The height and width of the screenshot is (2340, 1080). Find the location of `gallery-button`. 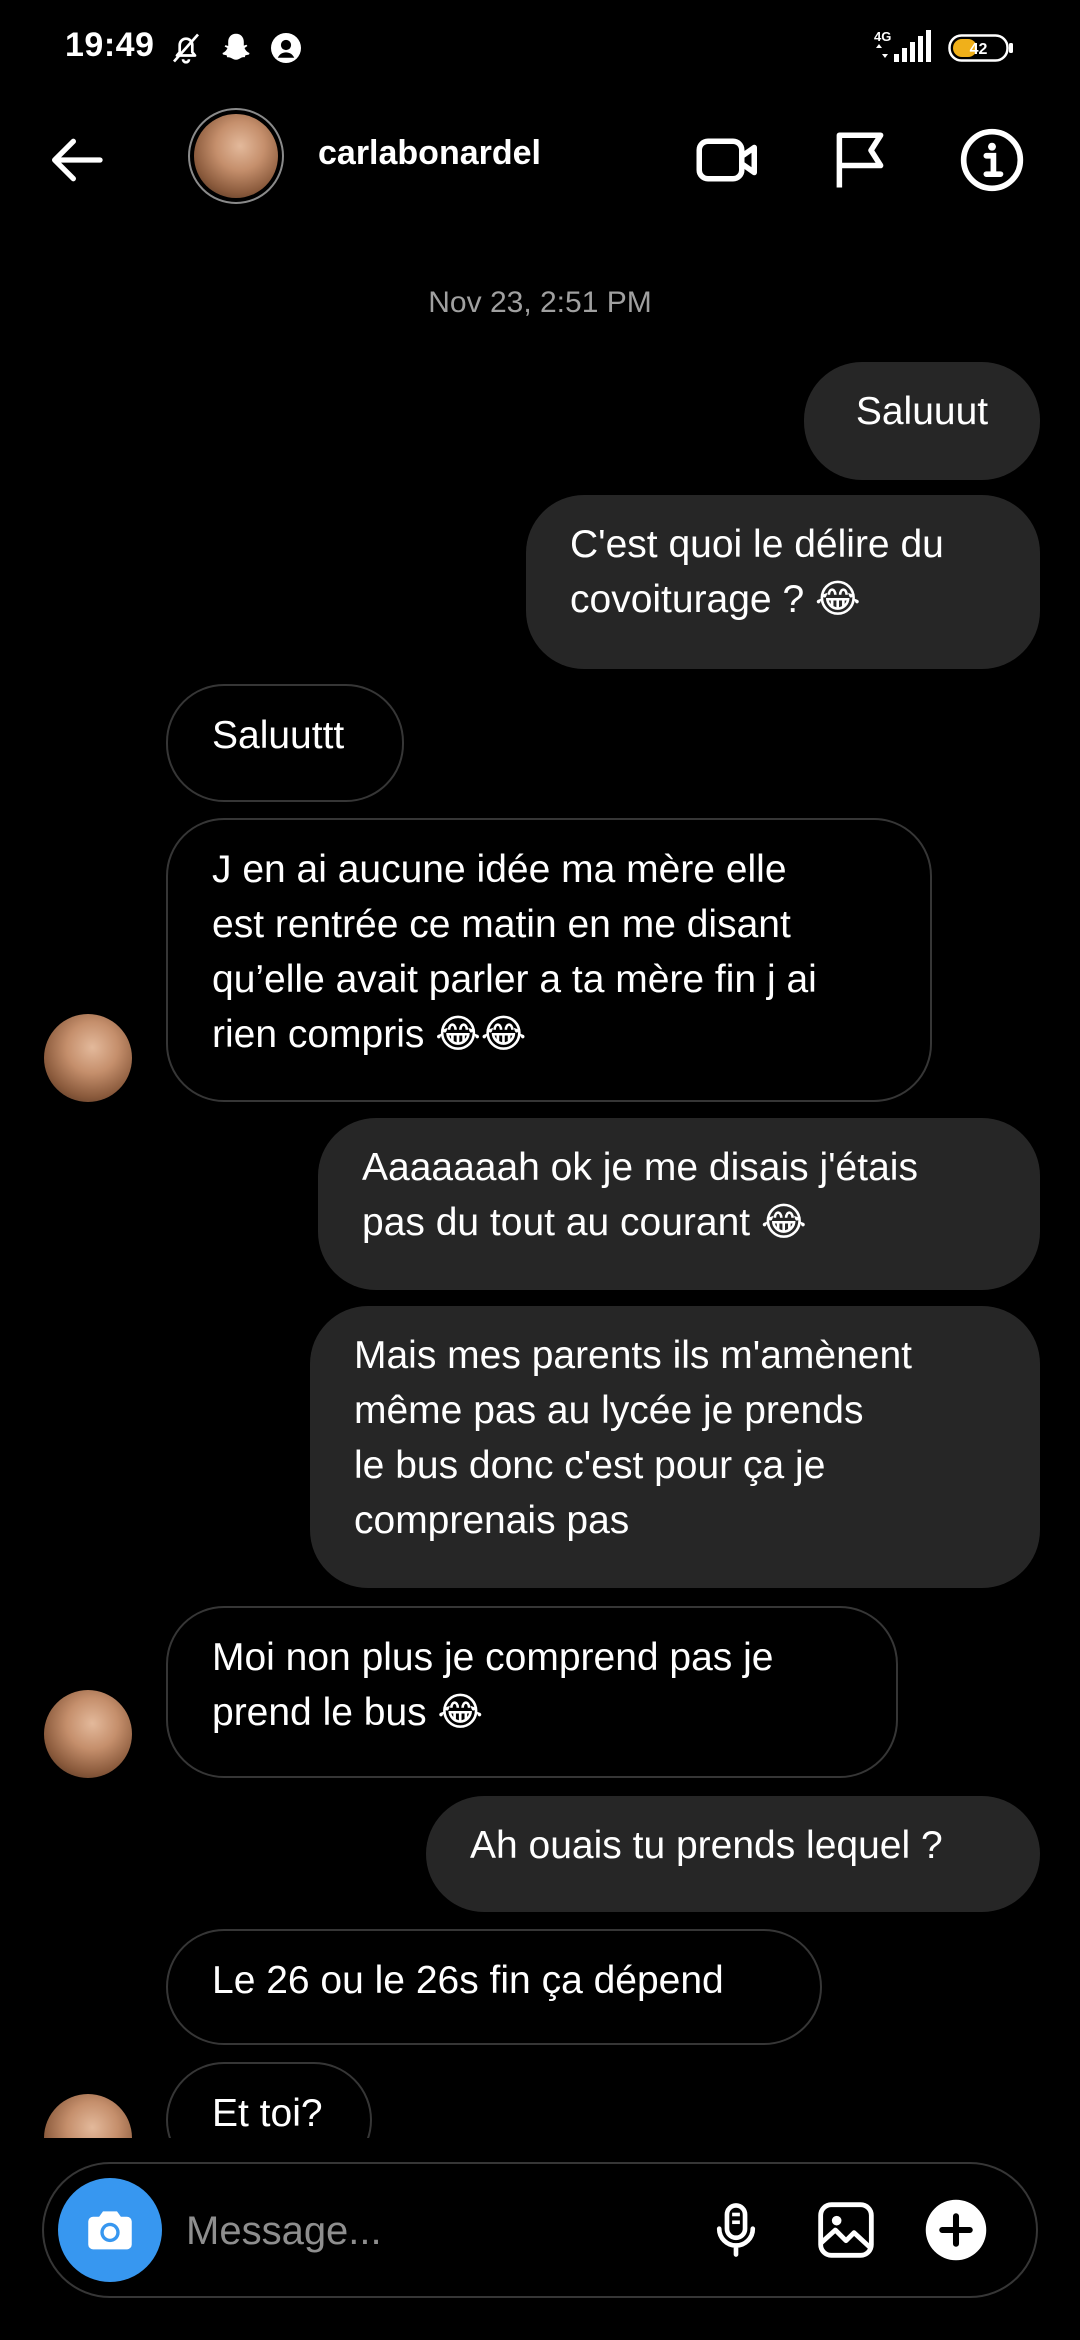

gallery-button is located at coordinates (846, 2230).